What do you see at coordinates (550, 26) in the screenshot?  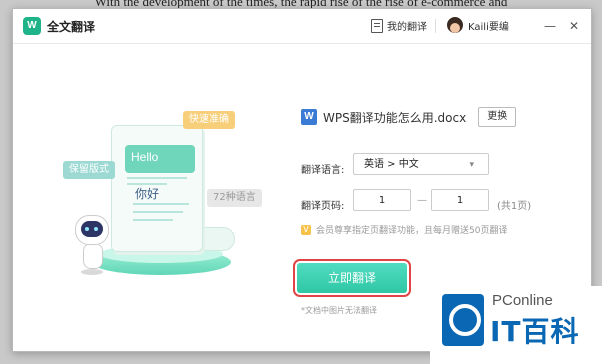 I see `minimize-button: —` at bounding box center [550, 26].